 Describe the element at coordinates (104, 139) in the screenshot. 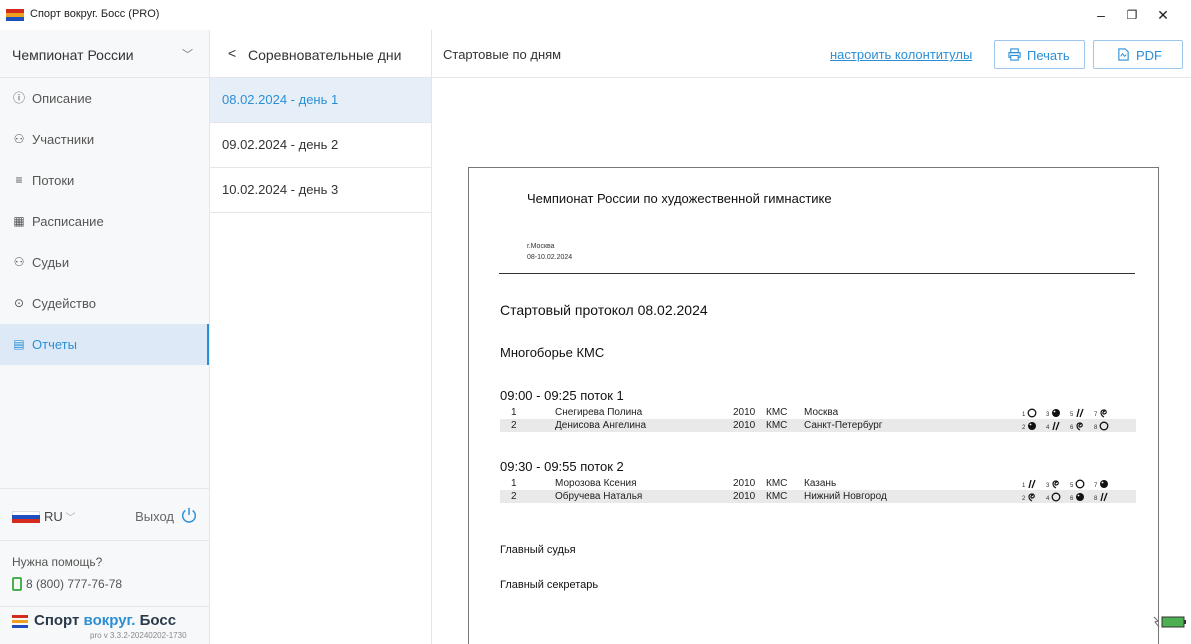

I see `sidebar-item: ⚇ Участники` at that location.